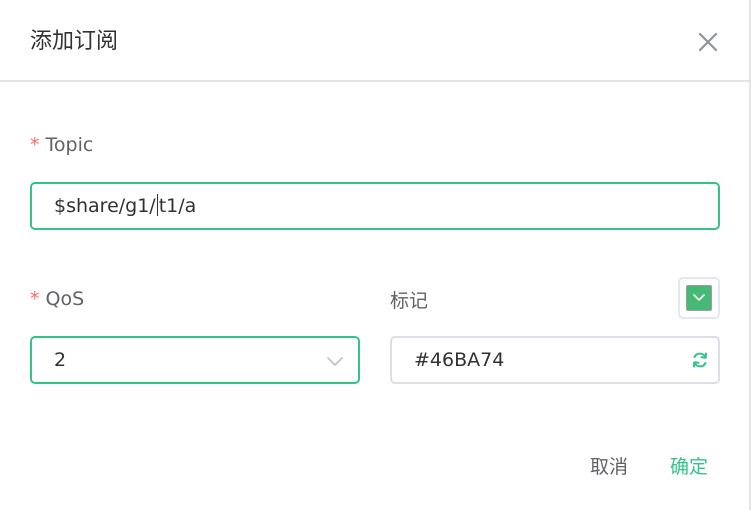  What do you see at coordinates (409, 301) in the screenshot?
I see `tag-label: 标记` at bounding box center [409, 301].